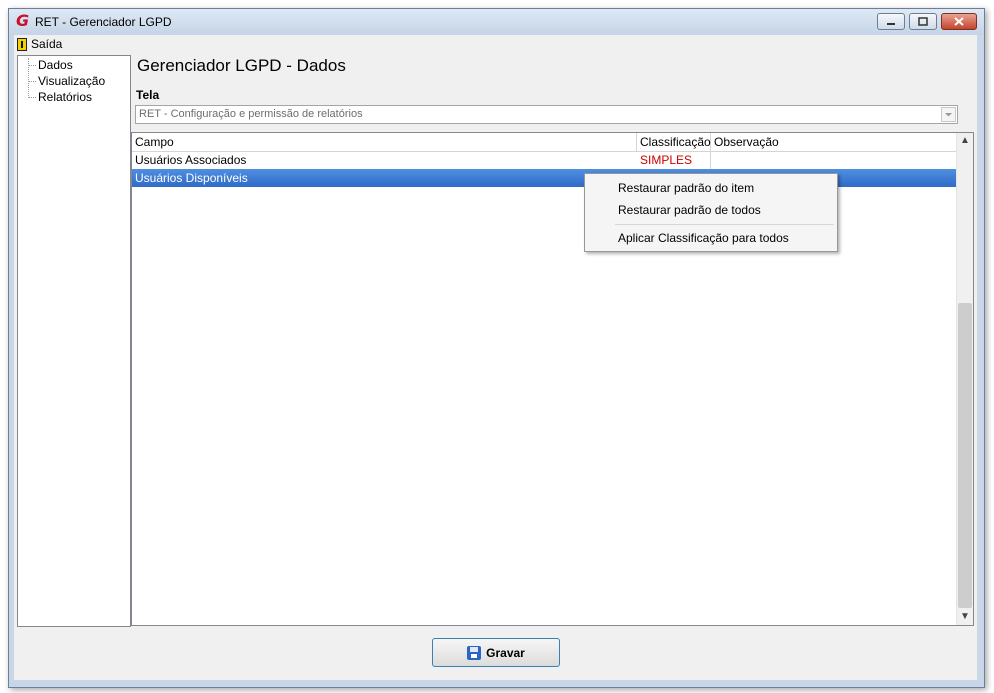 The image size is (994, 693). Describe the element at coordinates (505, 652) in the screenshot. I see `save-button-label: Gravar` at that location.